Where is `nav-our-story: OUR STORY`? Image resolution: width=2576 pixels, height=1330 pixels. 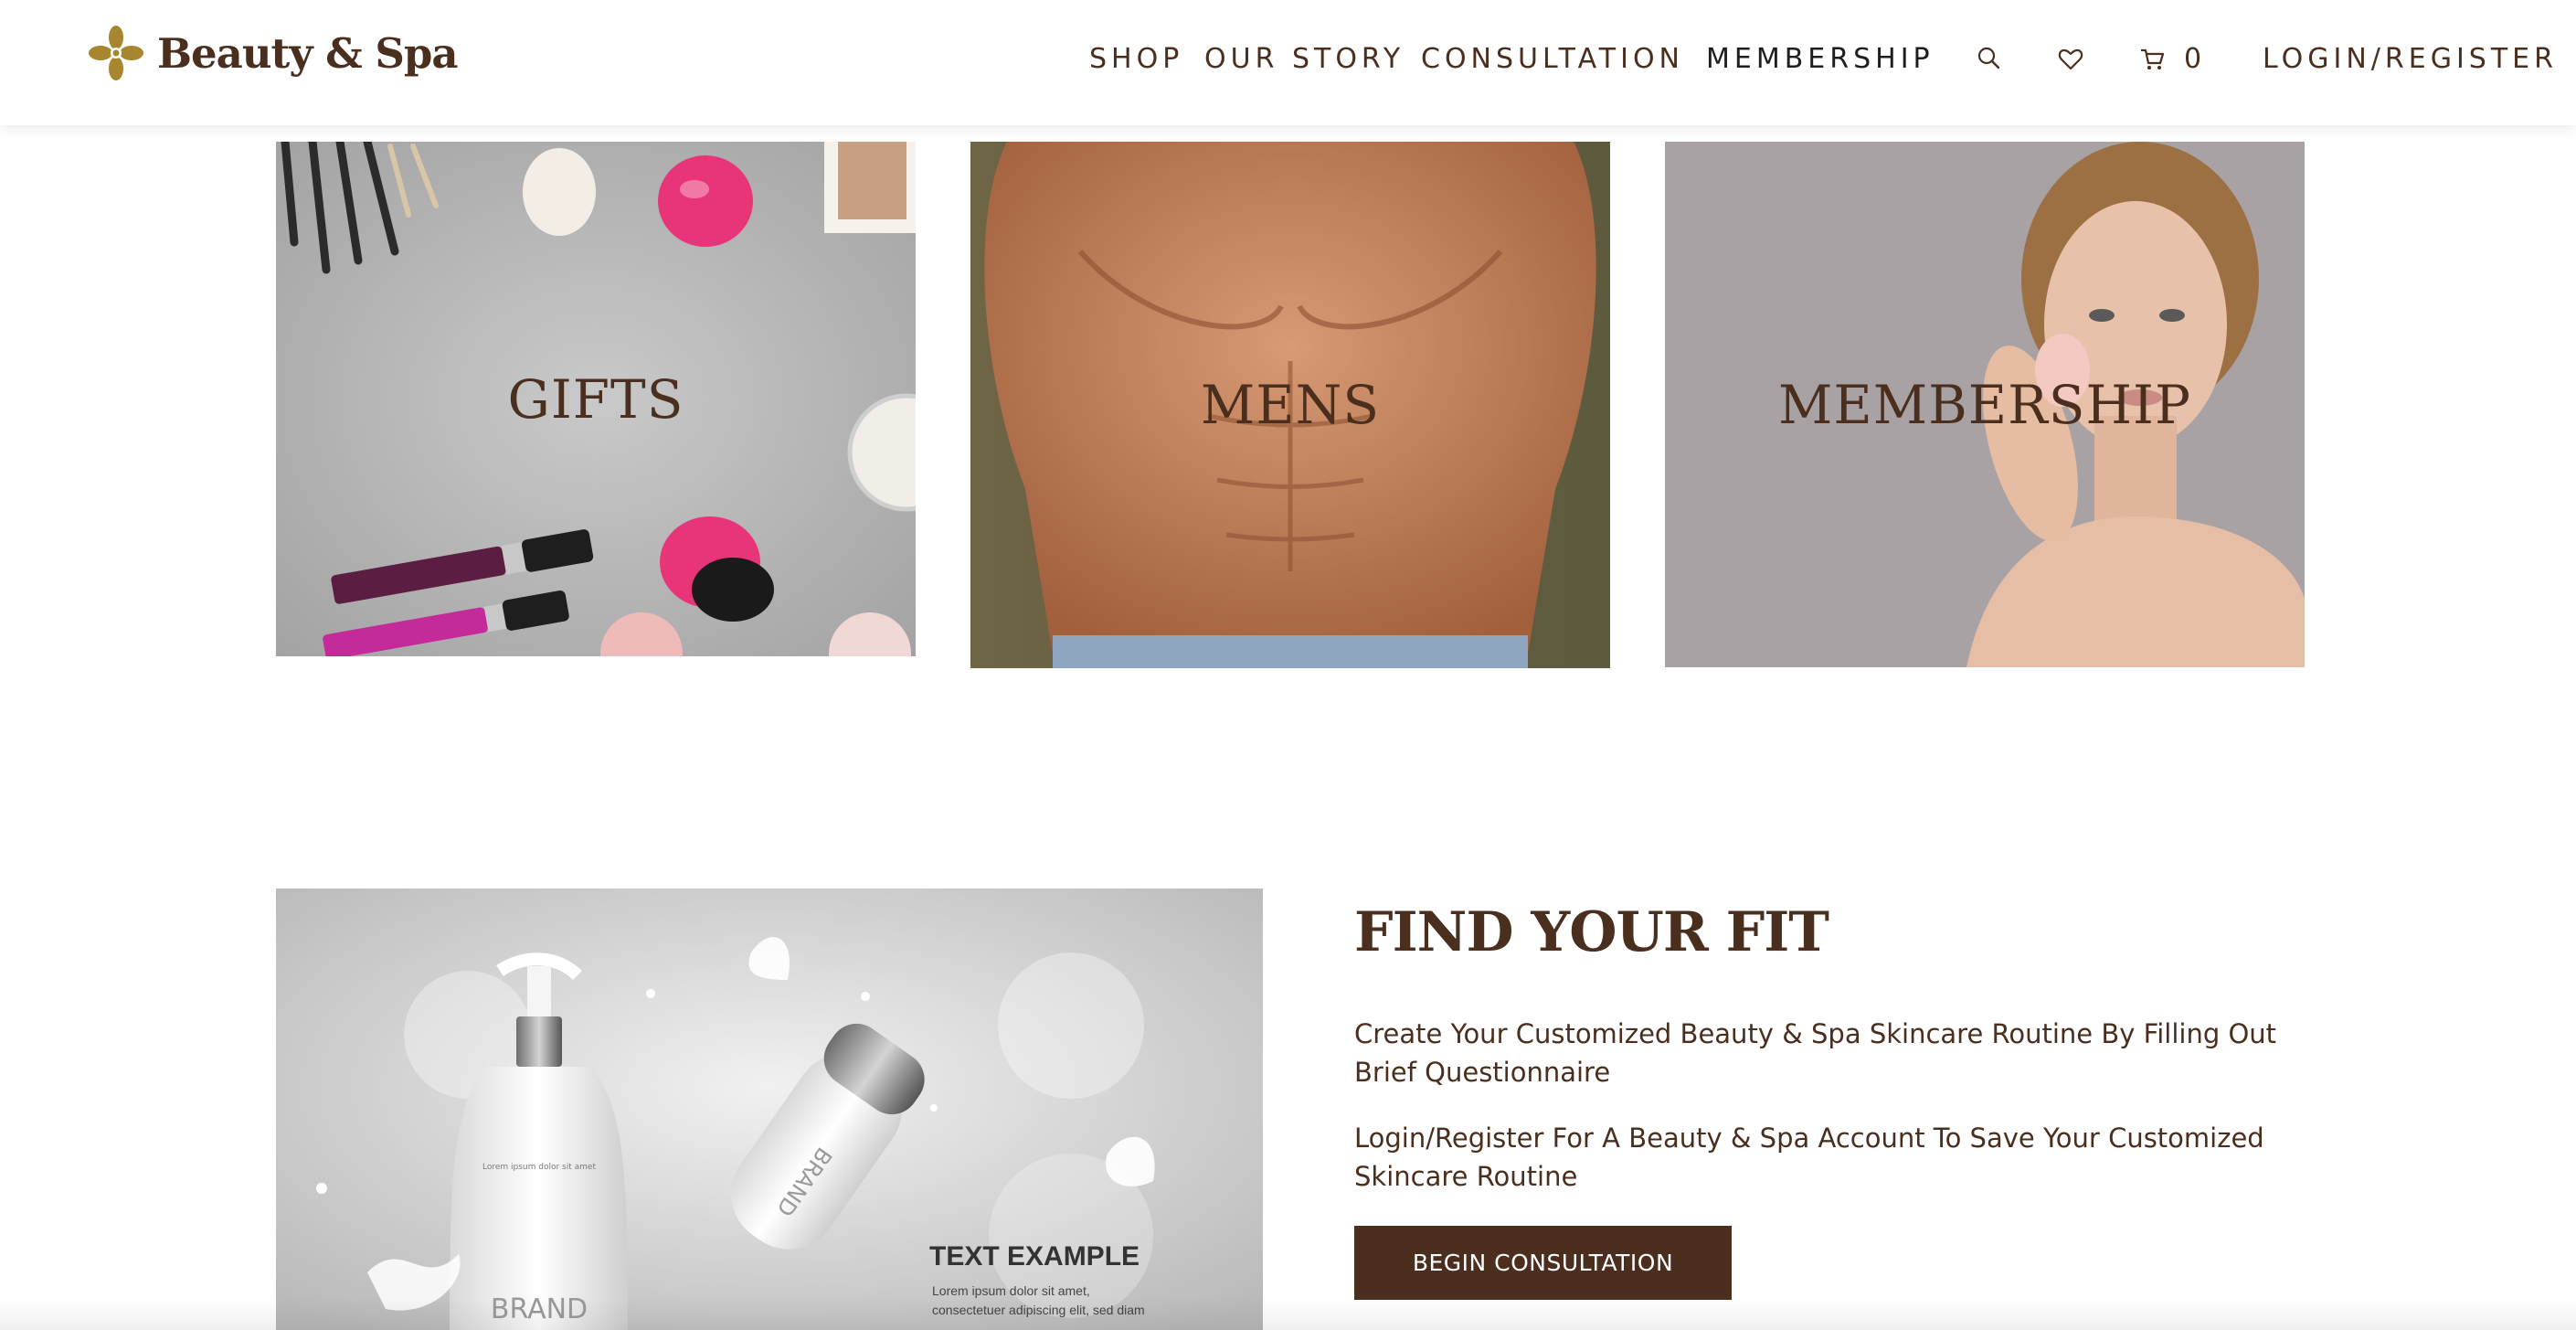
nav-our-story: OUR STORY is located at coordinates (1304, 59).